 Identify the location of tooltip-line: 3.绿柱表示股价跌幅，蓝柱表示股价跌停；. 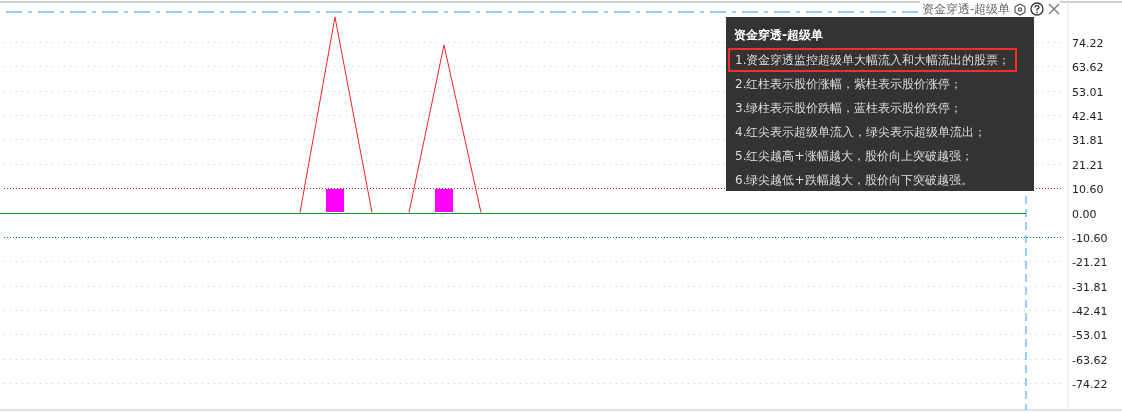
(849, 108).